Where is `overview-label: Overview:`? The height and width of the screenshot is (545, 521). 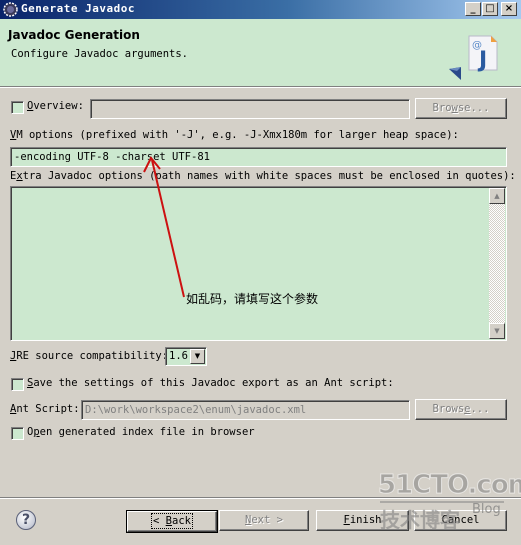 overview-label: Overview: is located at coordinates (55, 106).